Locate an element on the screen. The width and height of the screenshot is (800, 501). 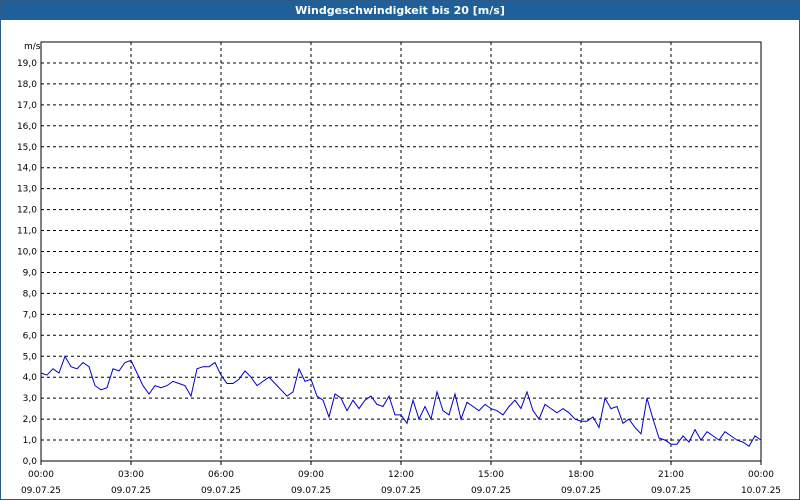
x-tick-time: 12:00 is located at coordinates (401, 475).